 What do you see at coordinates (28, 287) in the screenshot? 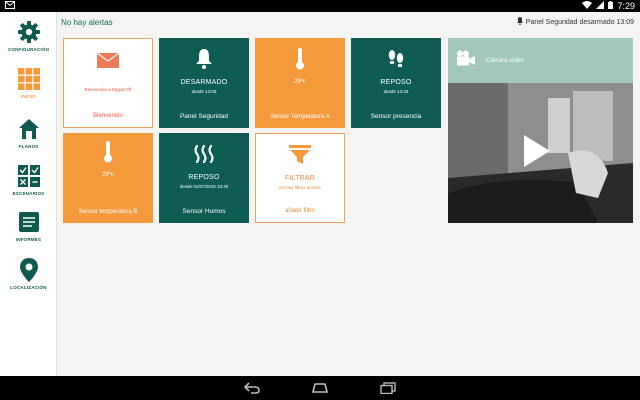
I see `sidebar-item-label: LOCALIZACIÓN` at bounding box center [28, 287].